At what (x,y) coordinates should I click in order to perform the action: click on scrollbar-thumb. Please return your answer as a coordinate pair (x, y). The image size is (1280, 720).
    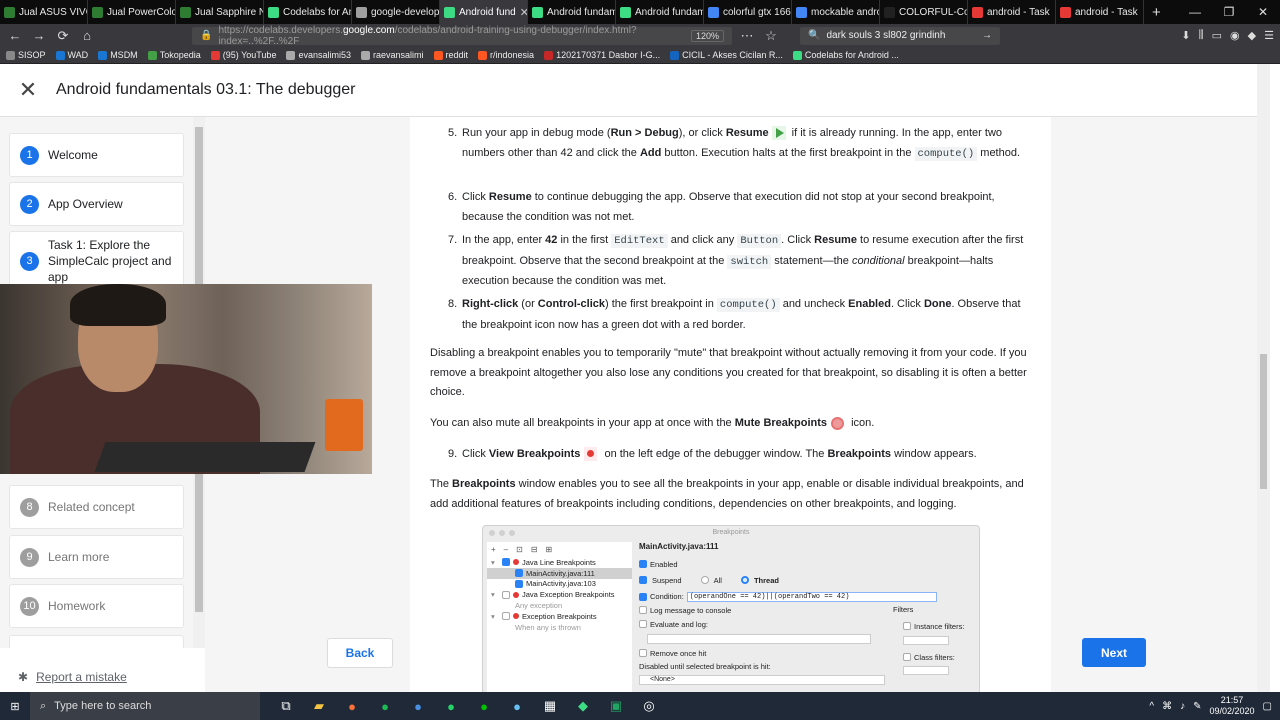
    Looking at the image, I should click on (1263, 421).